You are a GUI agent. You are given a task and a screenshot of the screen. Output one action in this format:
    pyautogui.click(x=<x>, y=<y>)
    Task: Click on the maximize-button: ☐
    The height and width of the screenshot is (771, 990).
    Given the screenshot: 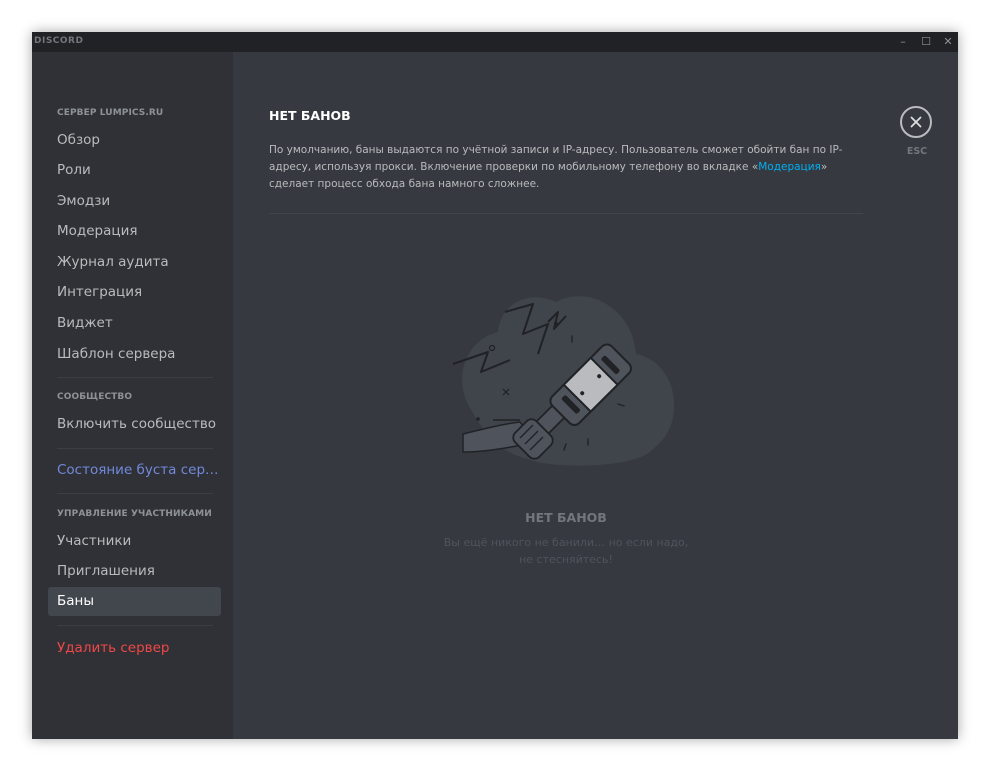 What is the action you would take?
    pyautogui.click(x=926, y=42)
    